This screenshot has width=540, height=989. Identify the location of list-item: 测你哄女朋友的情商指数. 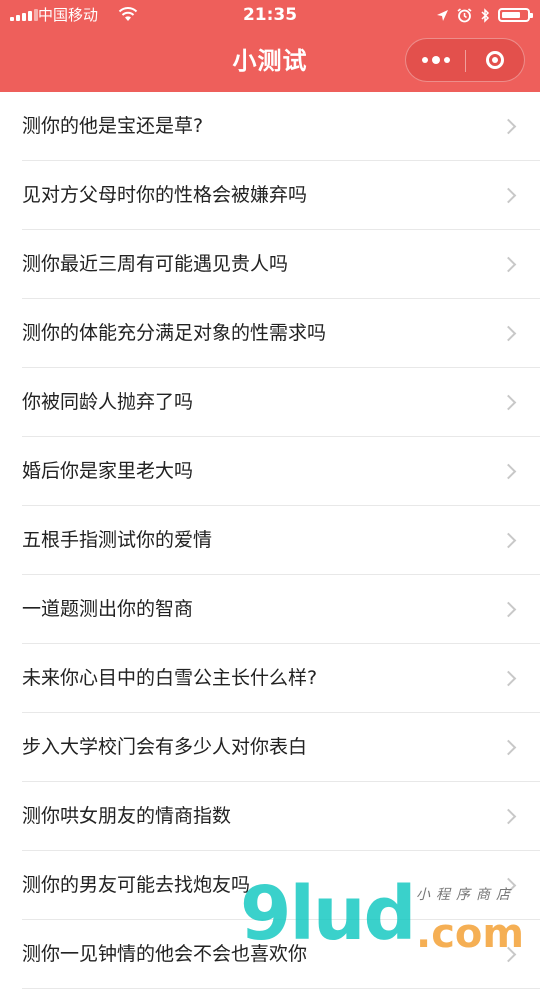
(281, 816).